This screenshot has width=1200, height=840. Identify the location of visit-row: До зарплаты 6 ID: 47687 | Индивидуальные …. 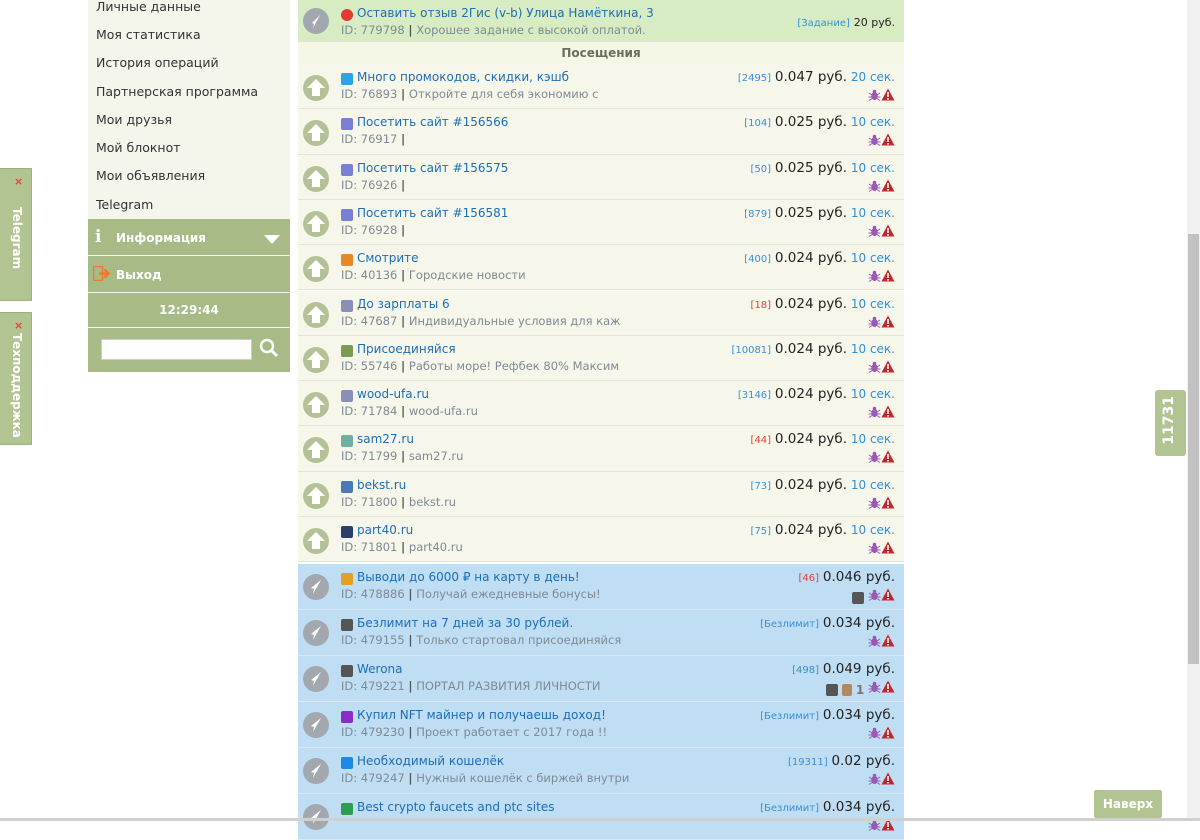
(601, 313).